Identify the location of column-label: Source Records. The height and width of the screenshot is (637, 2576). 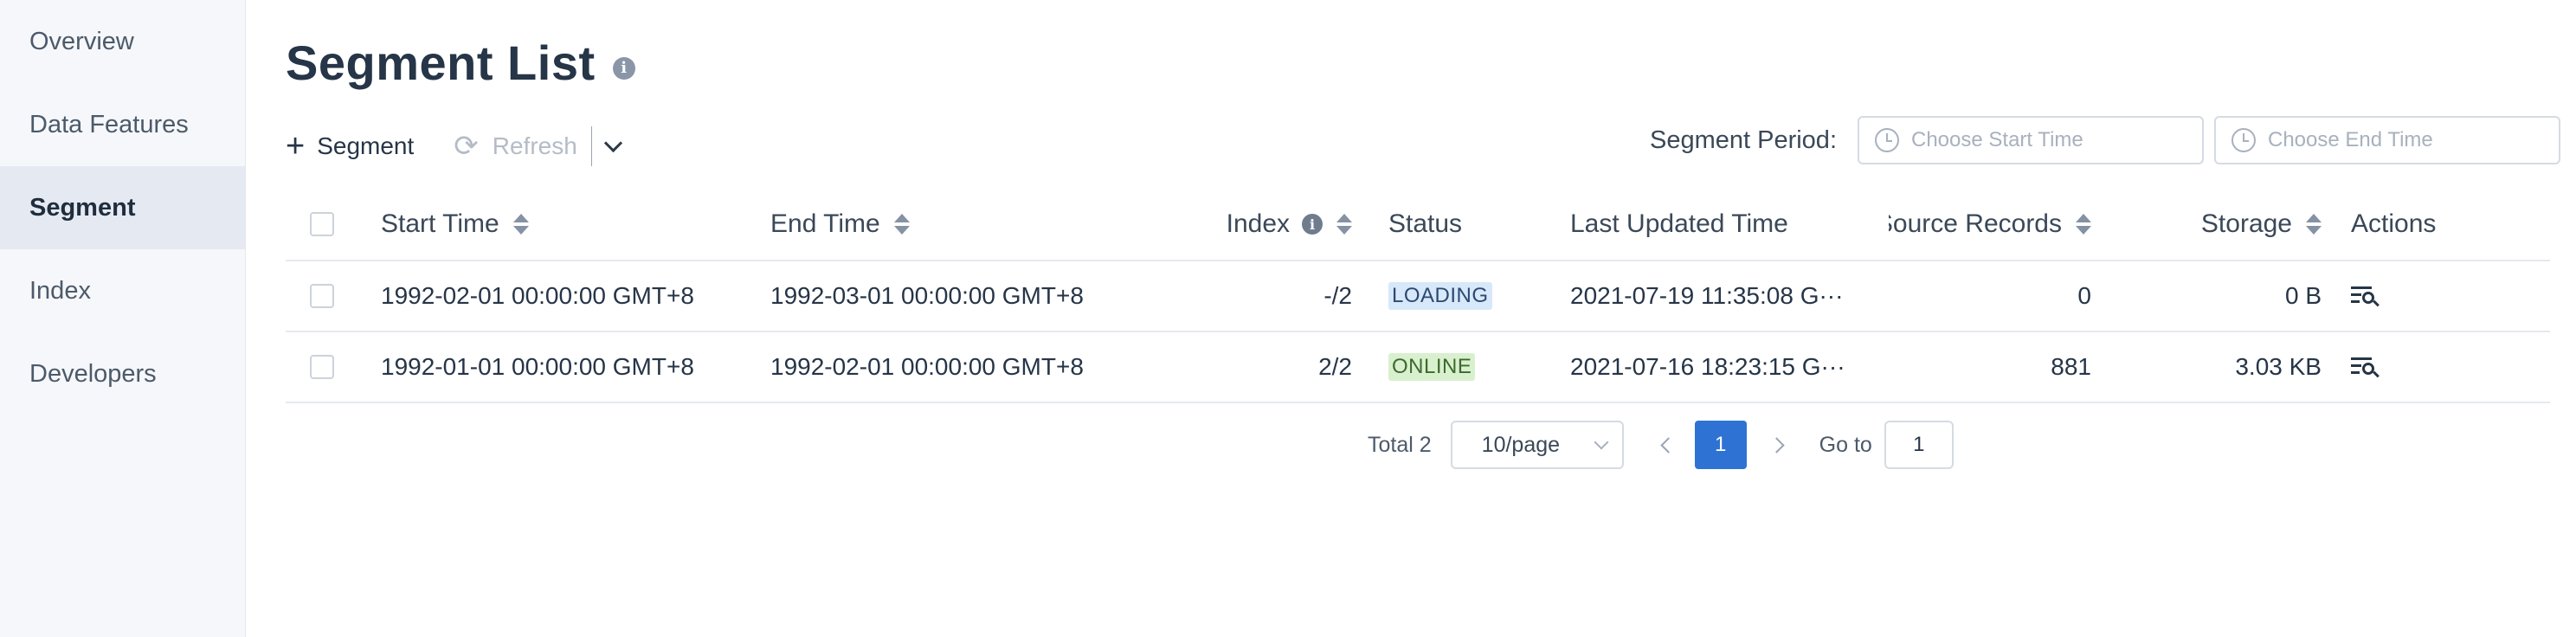
(1975, 223).